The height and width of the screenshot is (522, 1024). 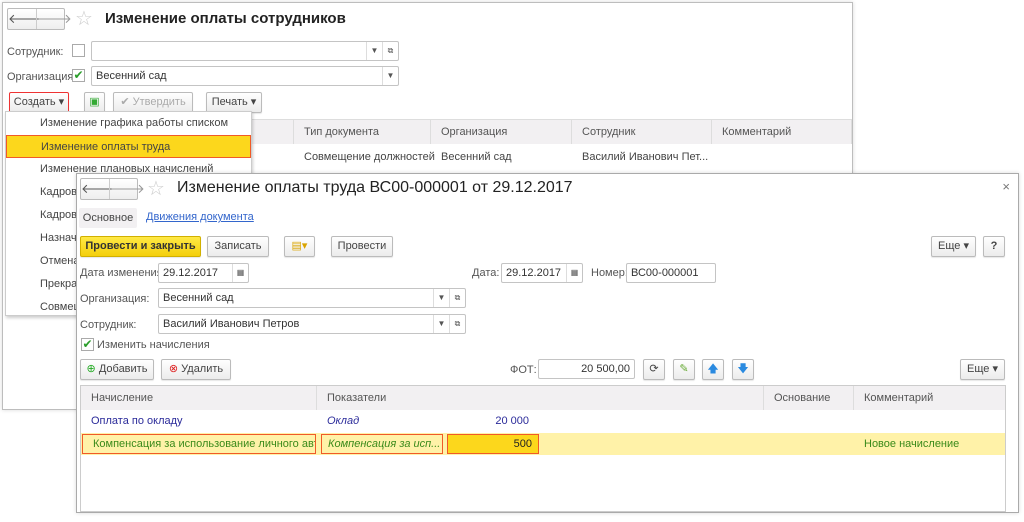 I want to click on fot-label: ФОТ:, so click(x=523, y=370).